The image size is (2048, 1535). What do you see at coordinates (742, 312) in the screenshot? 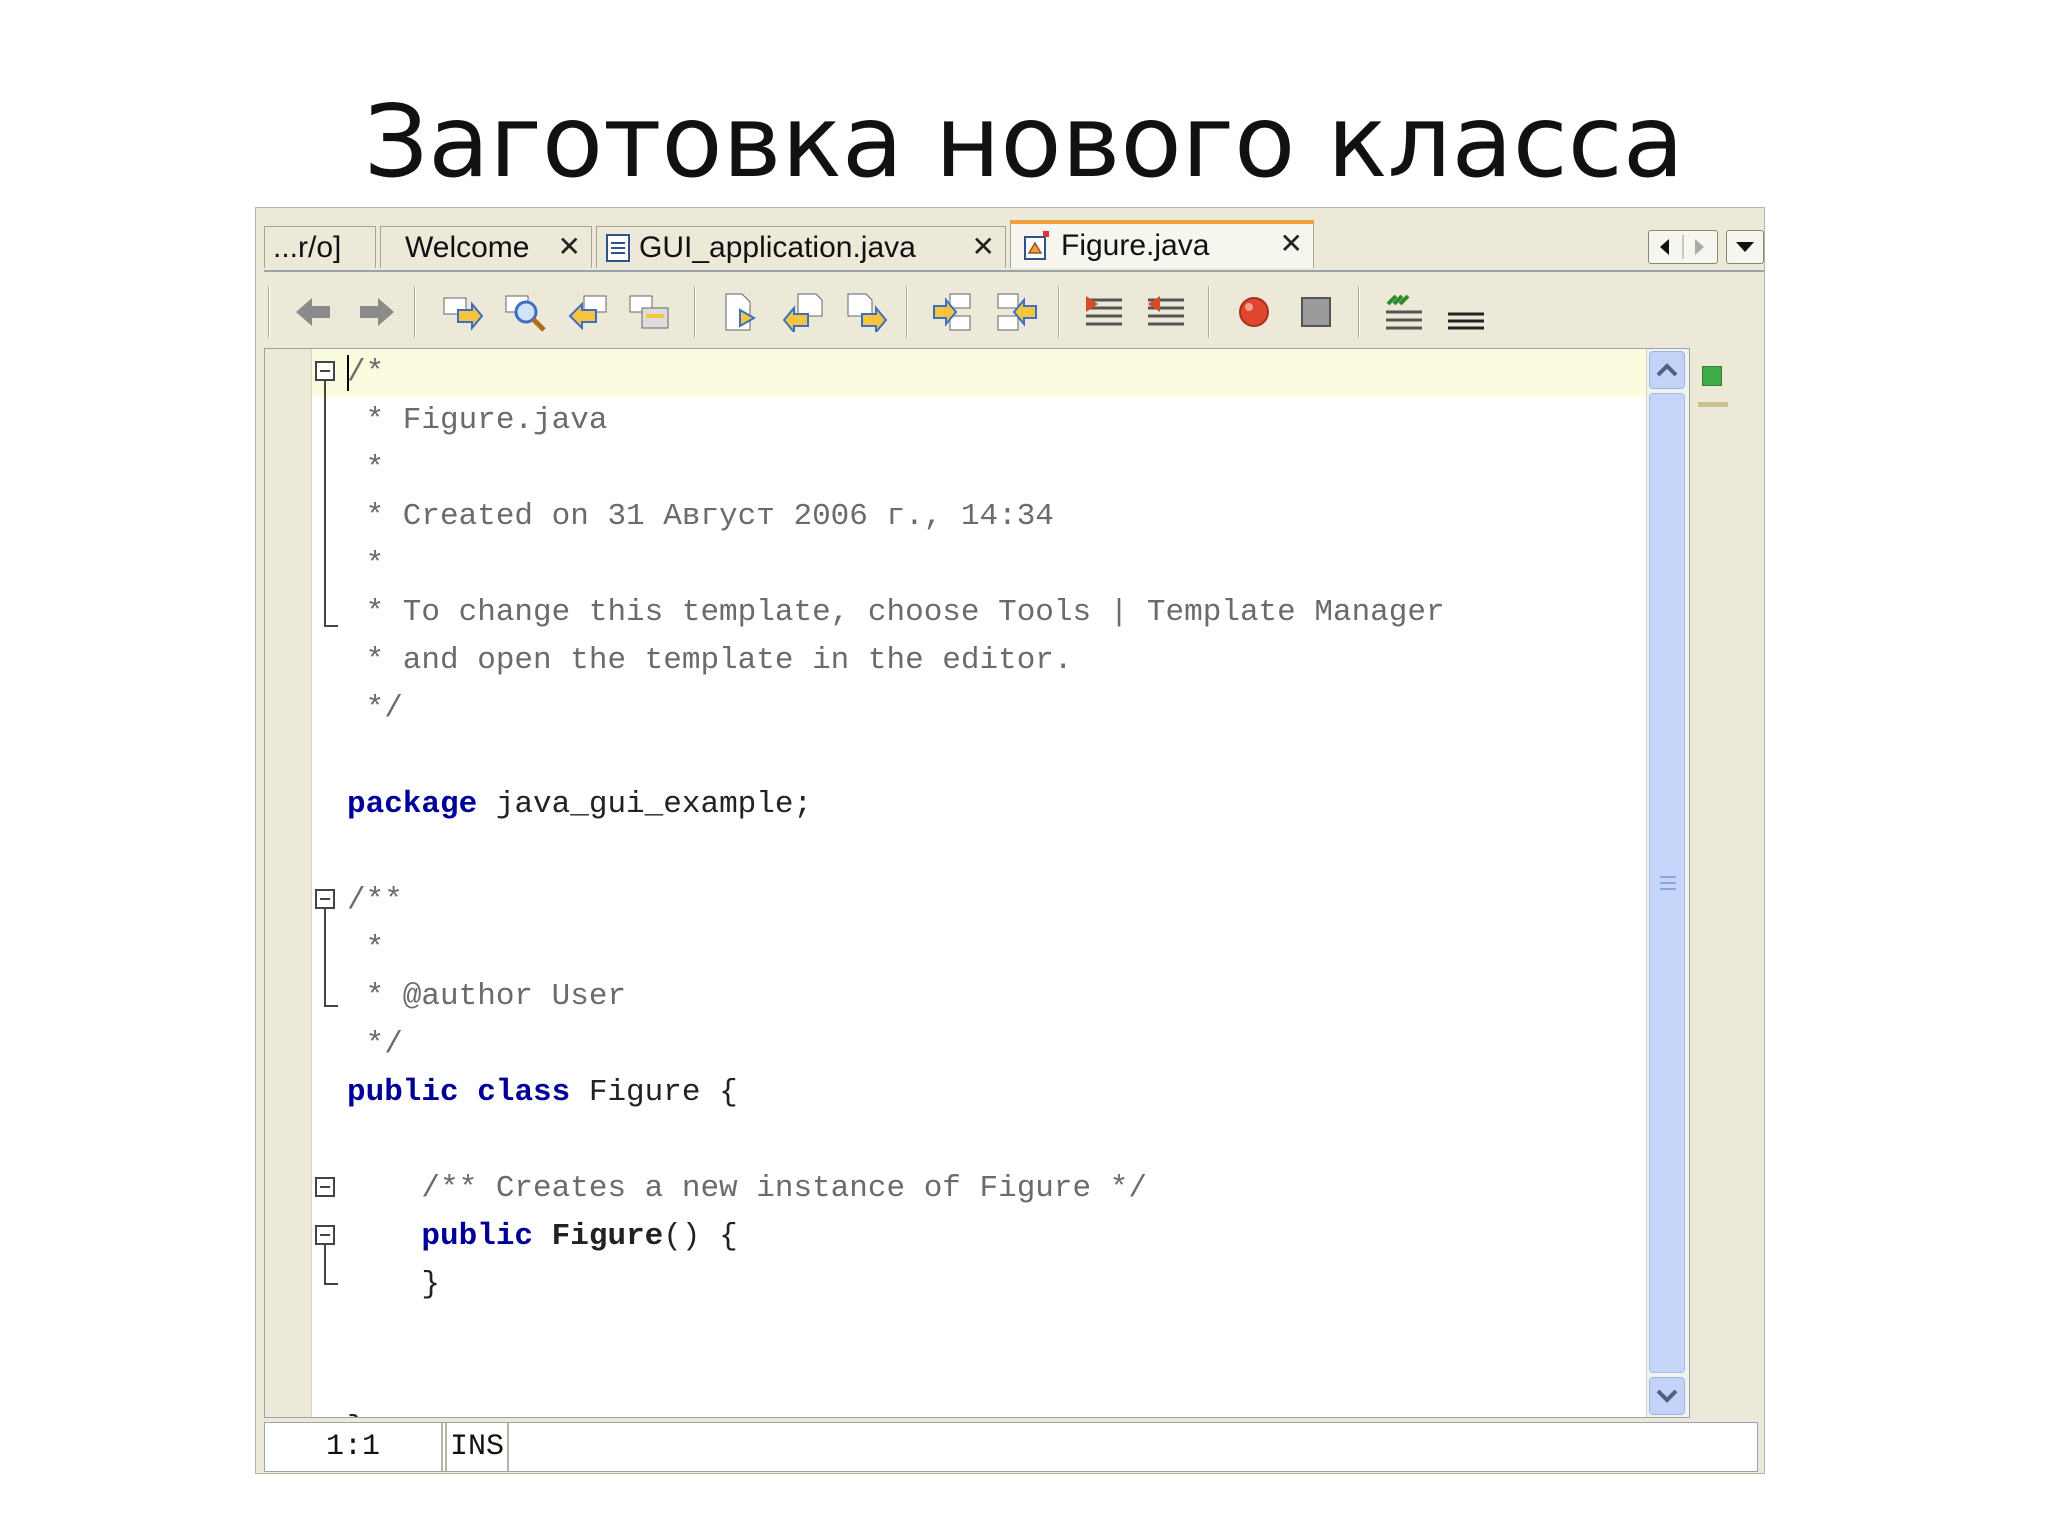
I see `shift-left-icon` at bounding box center [742, 312].